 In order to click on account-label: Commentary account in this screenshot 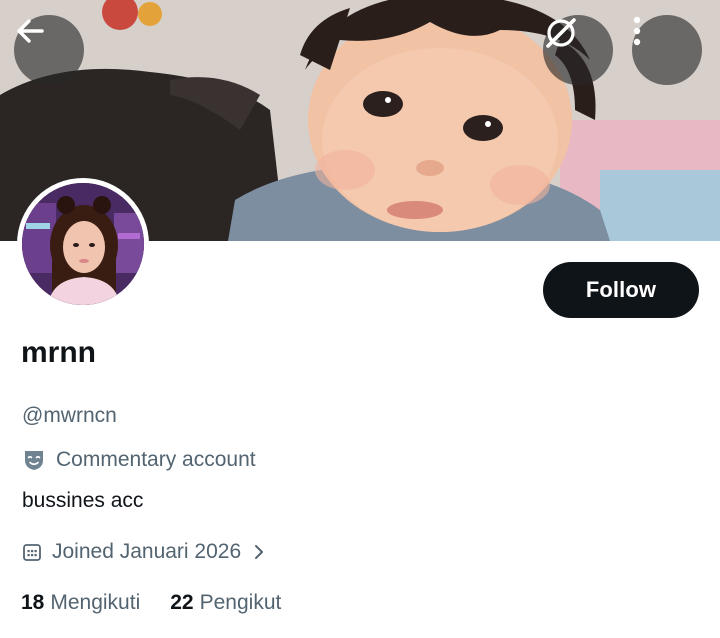, I will do `click(139, 460)`.